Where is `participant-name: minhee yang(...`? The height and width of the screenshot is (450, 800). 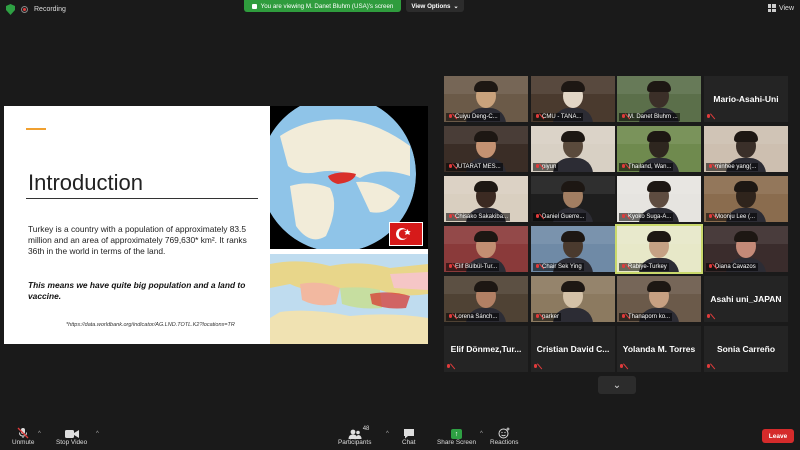 participant-name: minhee yang(... is located at coordinates (736, 167).